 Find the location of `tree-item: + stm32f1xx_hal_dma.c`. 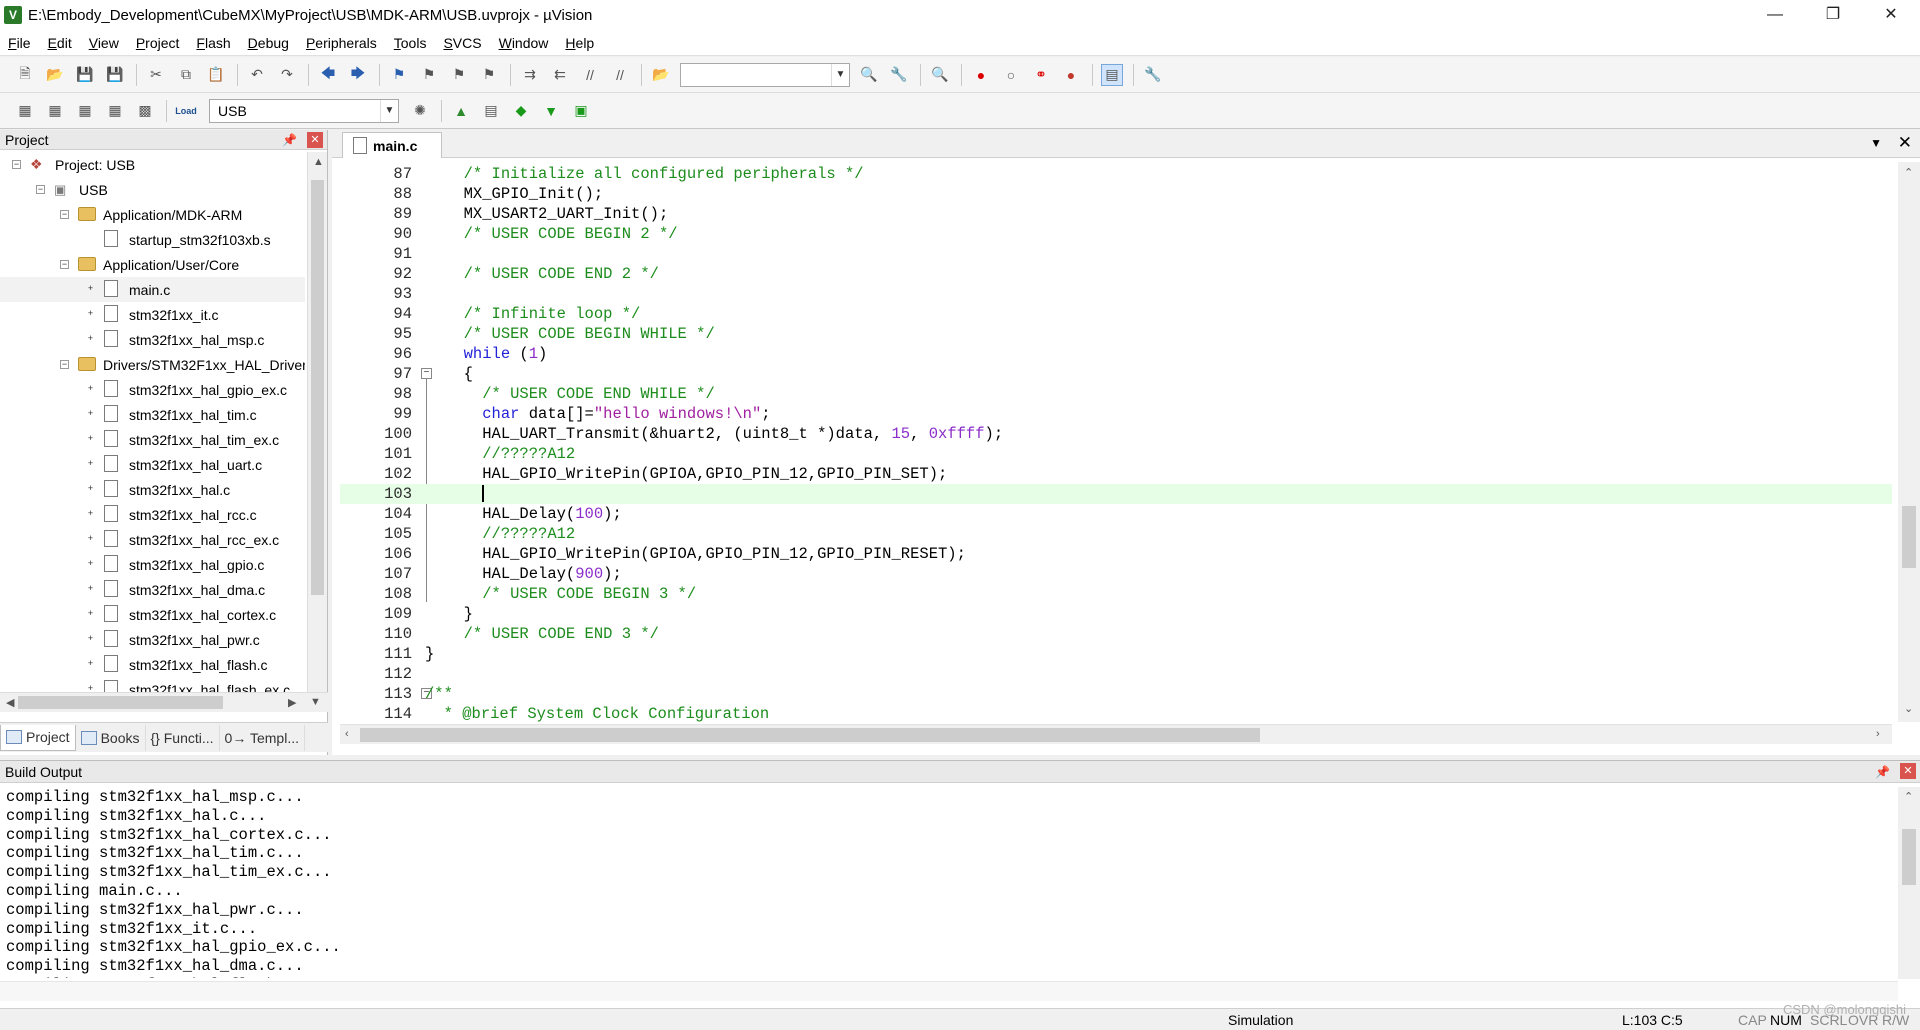

tree-item: + stm32f1xx_hal_dma.c is located at coordinates (152, 589).